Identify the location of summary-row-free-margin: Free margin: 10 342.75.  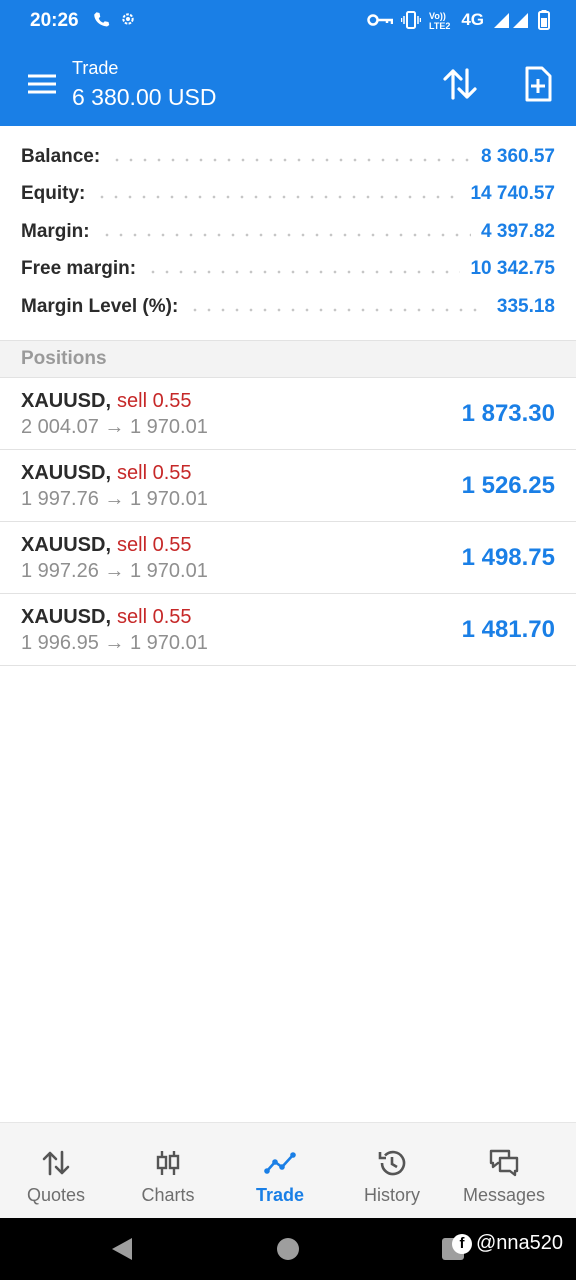
(288, 270).